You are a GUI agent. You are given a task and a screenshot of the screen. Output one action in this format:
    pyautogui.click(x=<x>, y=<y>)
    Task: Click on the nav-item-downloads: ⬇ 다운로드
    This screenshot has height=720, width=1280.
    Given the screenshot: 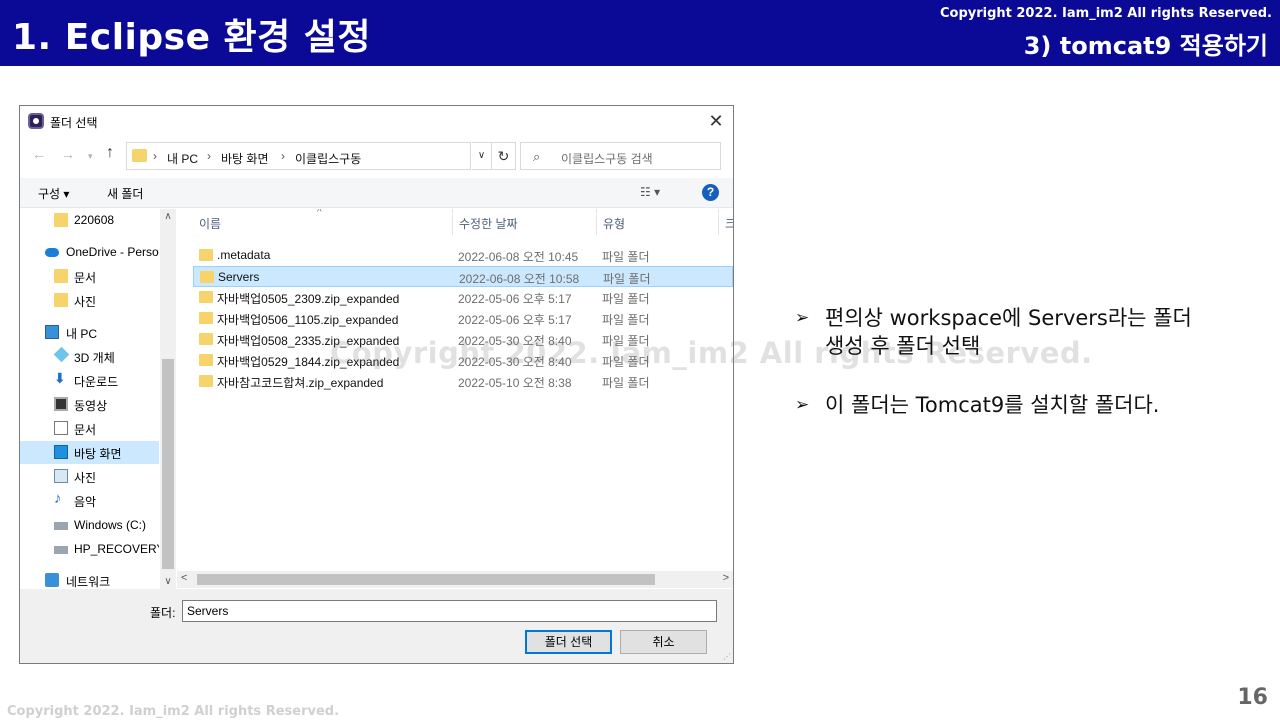 What is the action you would take?
    pyautogui.click(x=89, y=380)
    